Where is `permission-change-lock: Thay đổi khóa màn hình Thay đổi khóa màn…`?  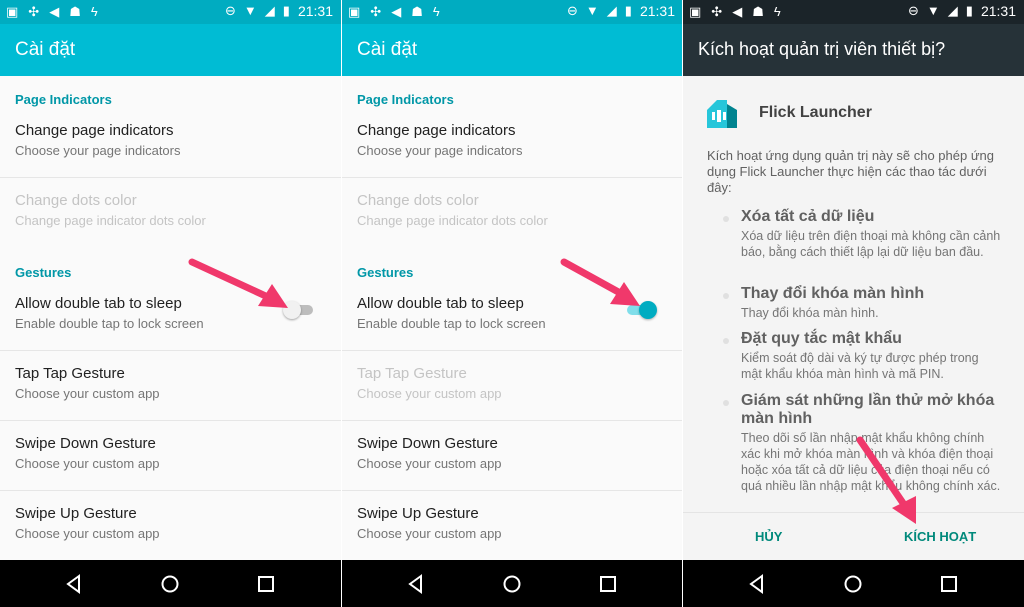 permission-change-lock: Thay đổi khóa màn hình Thay đổi khóa màn… is located at coordinates (871, 303).